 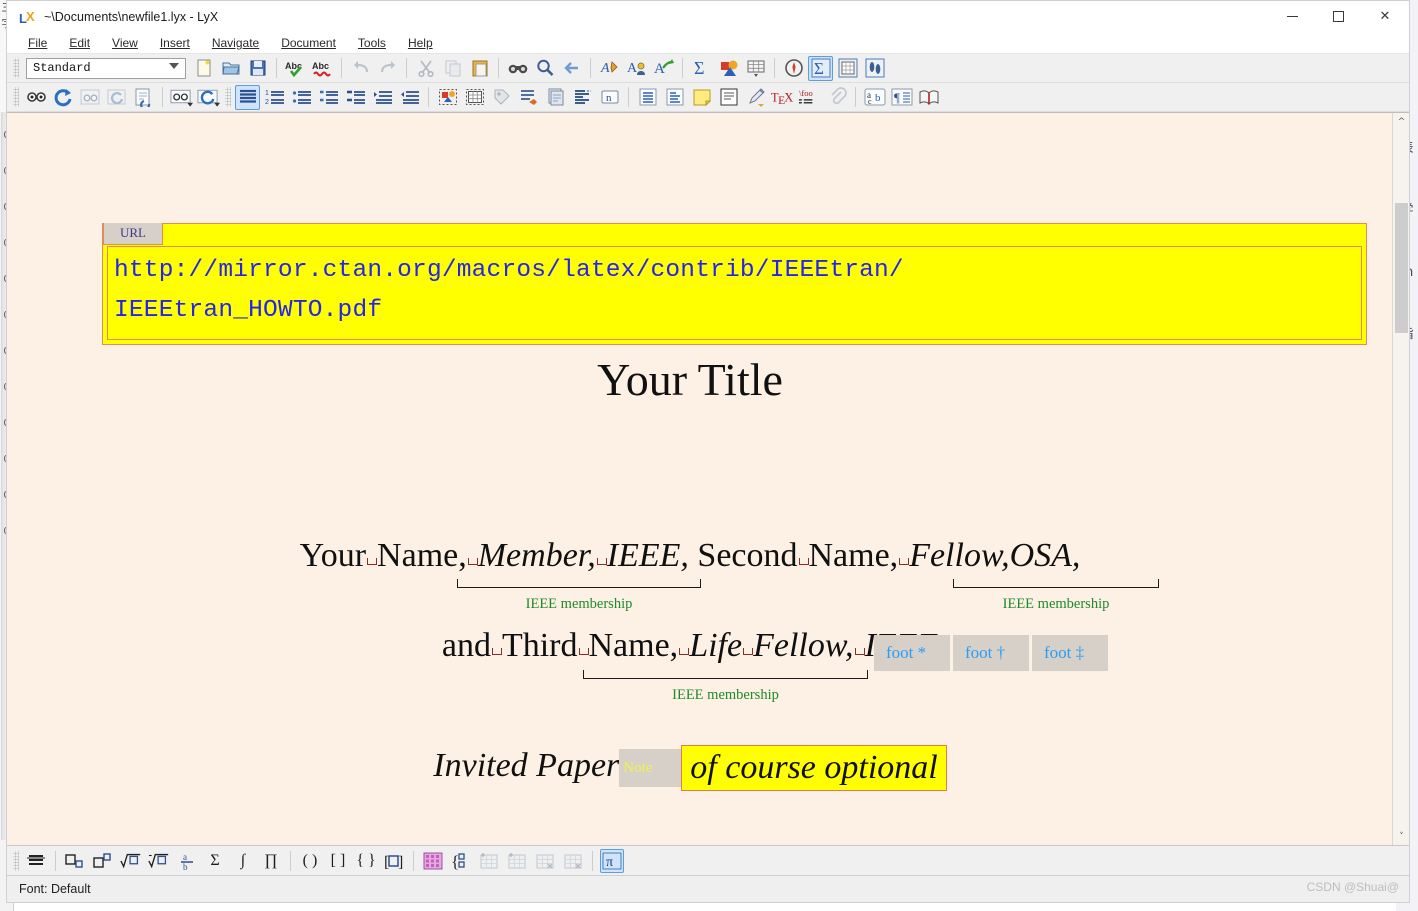 I want to click on document-scrollbar: ^ ˅, so click(x=1400, y=479).